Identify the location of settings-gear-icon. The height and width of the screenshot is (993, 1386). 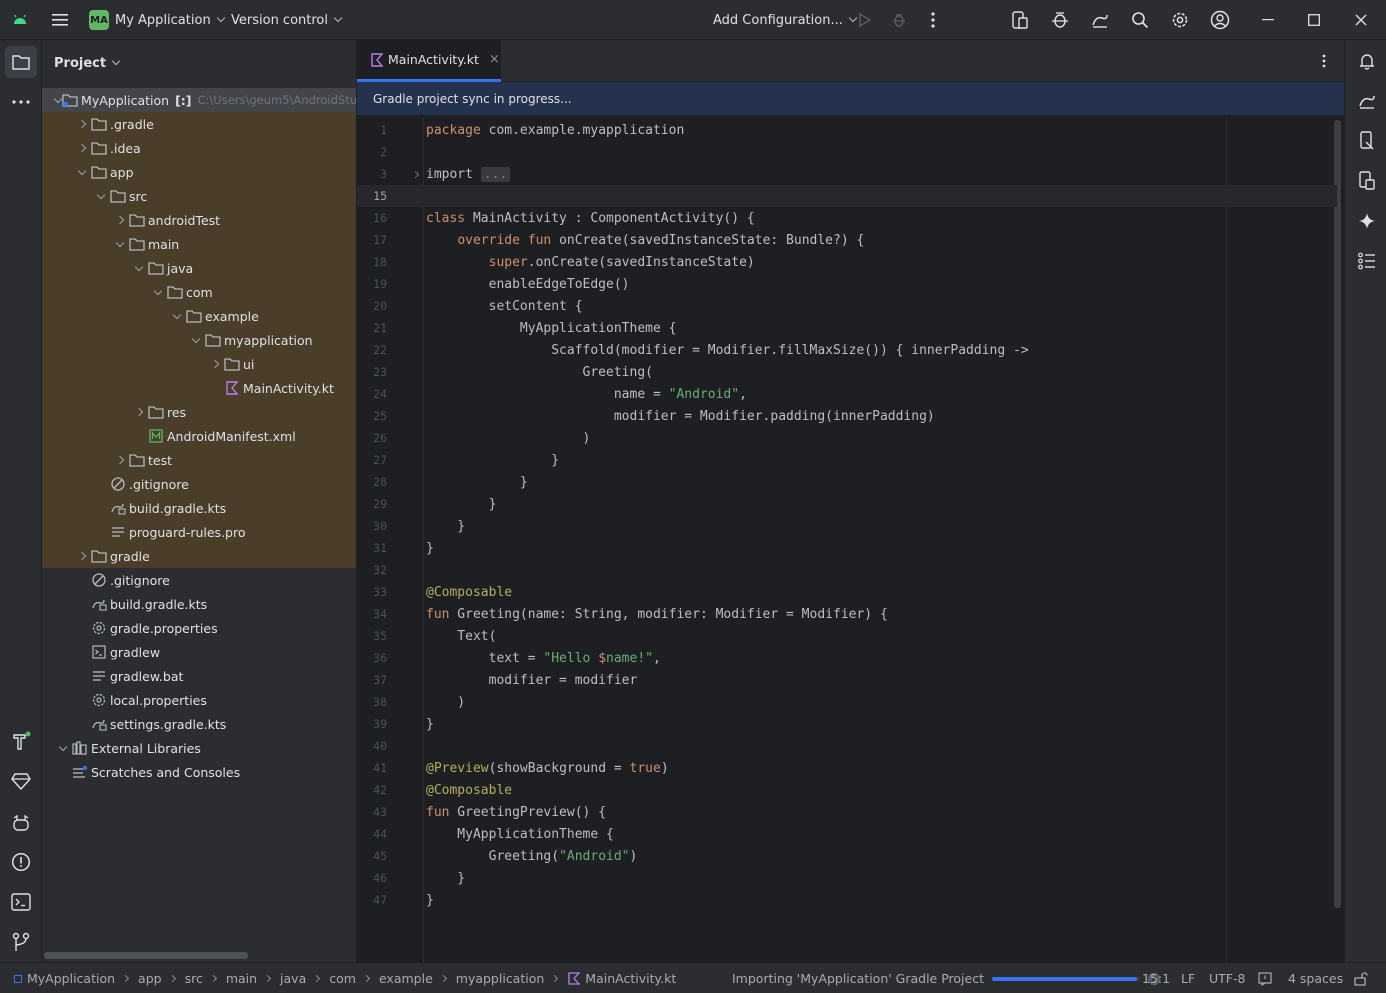
(1180, 20).